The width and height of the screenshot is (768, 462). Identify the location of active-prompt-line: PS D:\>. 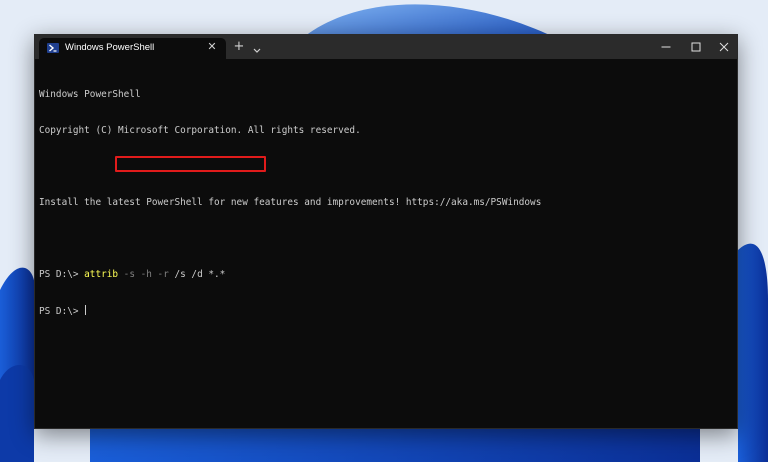
(386, 311).